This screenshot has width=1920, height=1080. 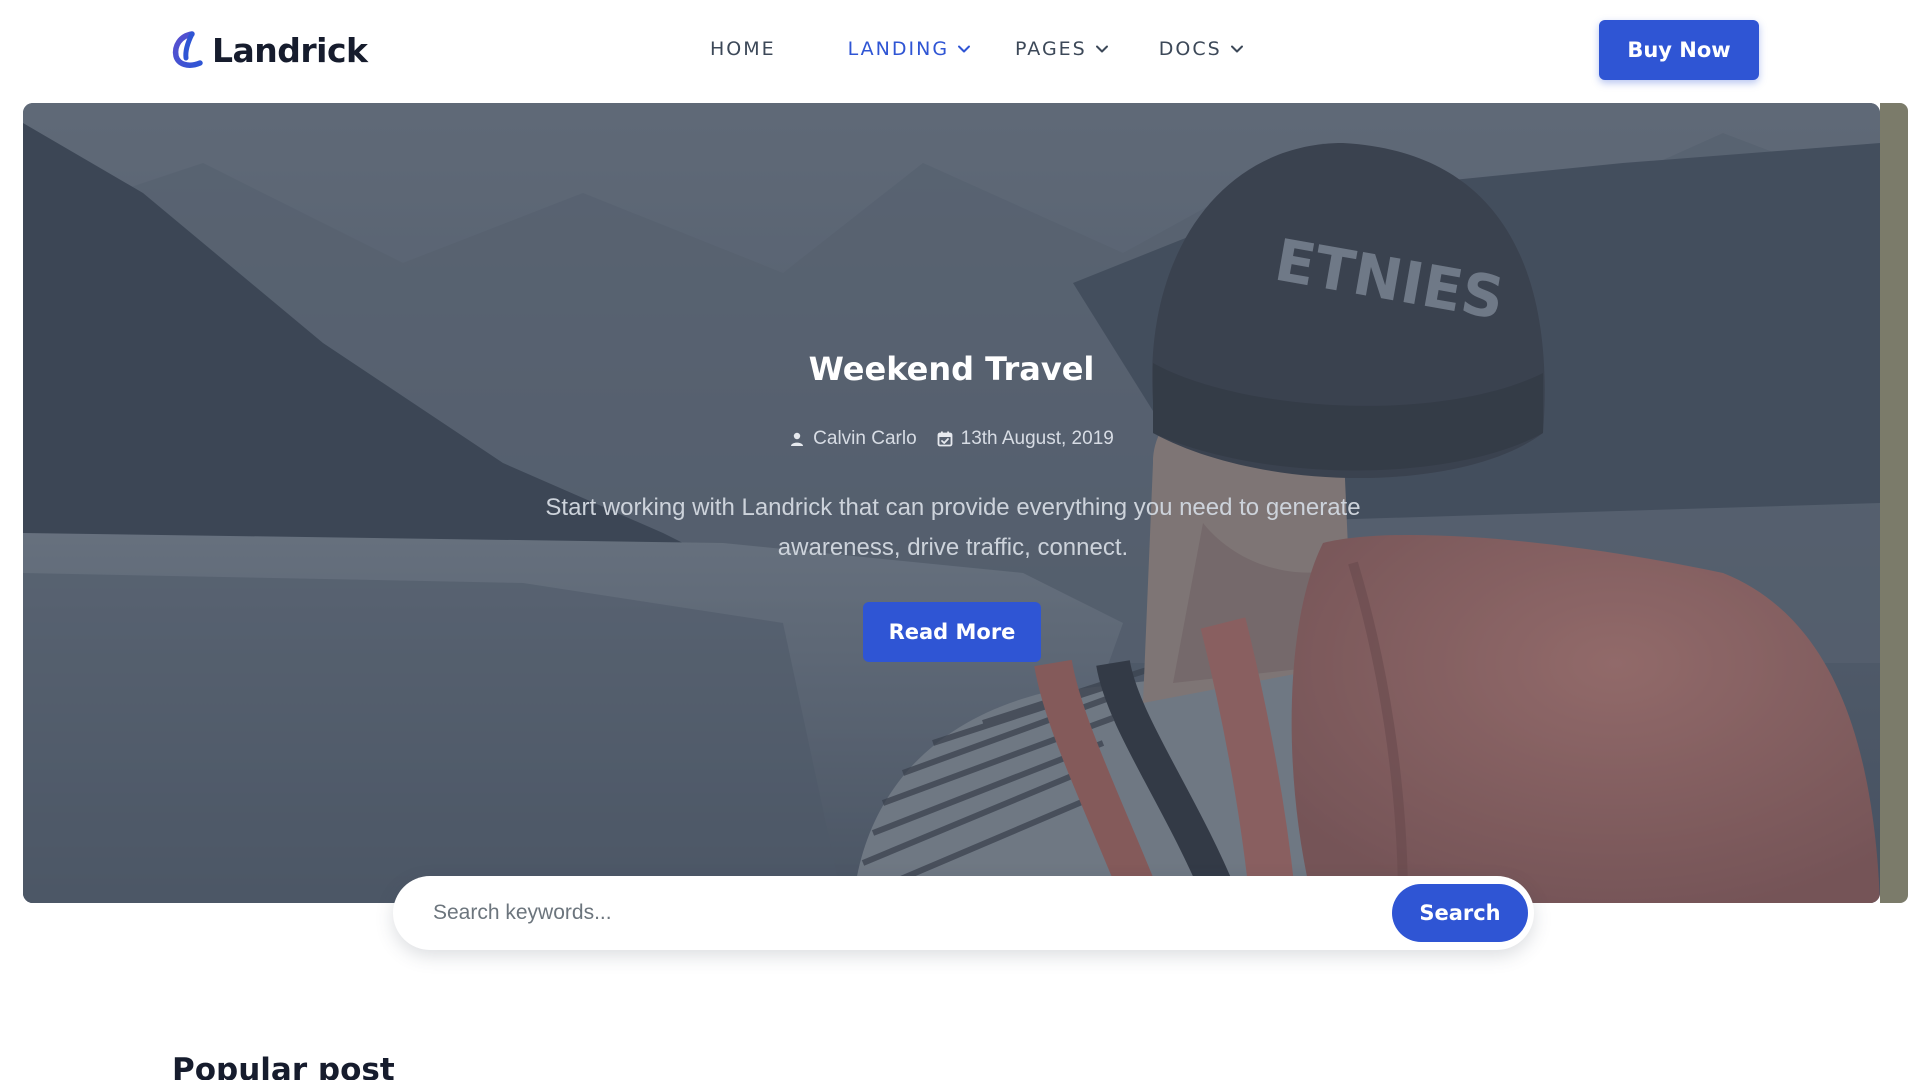 What do you see at coordinates (283, 1066) in the screenshot?
I see `section-title-popular-post: Popular post` at bounding box center [283, 1066].